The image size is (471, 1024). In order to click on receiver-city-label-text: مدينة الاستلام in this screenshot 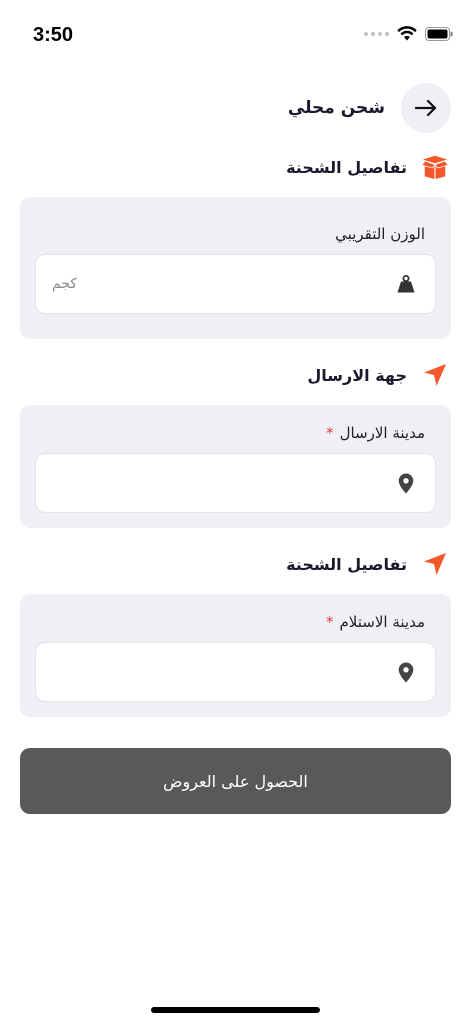, I will do `click(382, 622)`.